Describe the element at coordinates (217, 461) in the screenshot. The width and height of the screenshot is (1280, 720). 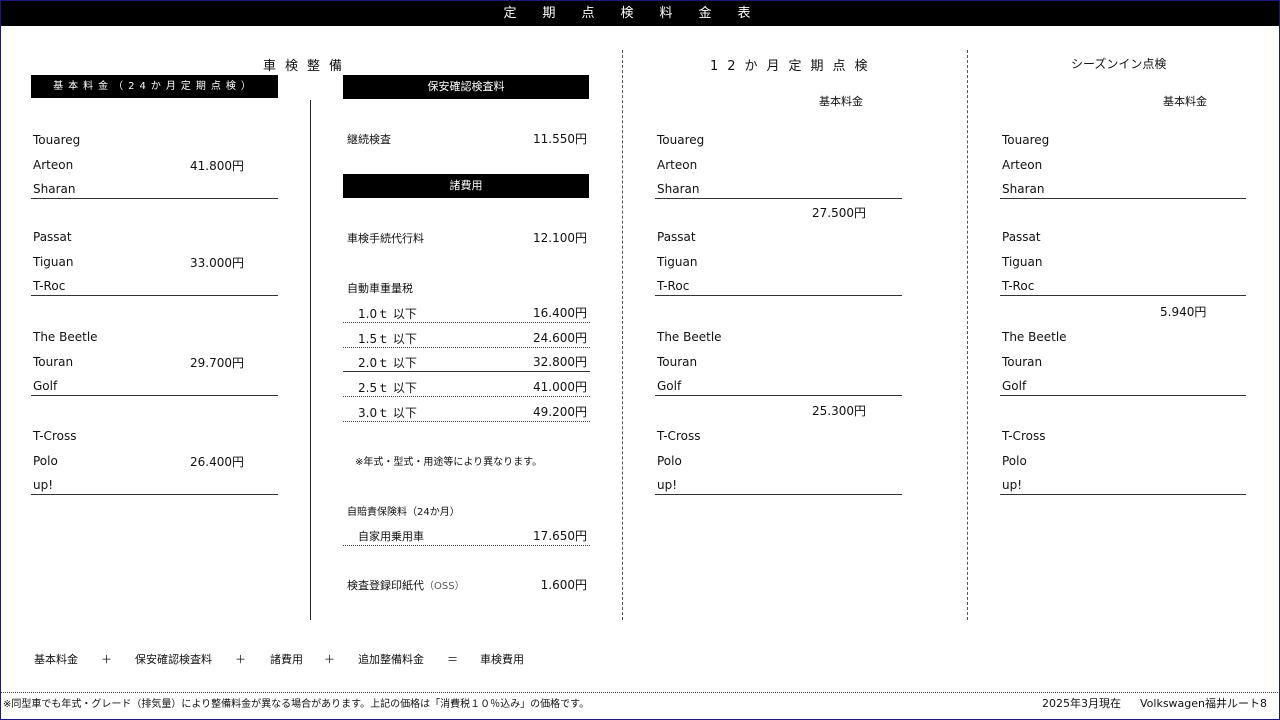
I see `group-price: 26.400円` at that location.